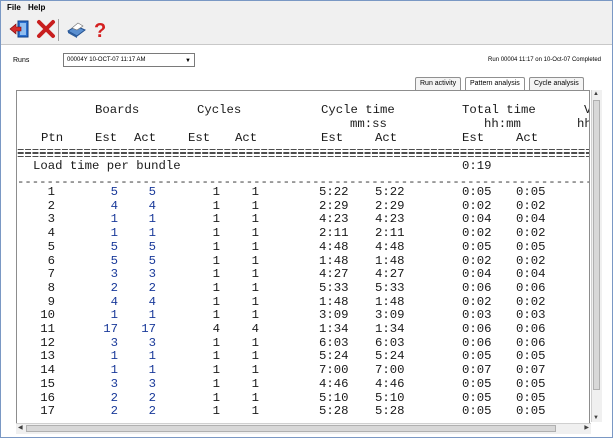  I want to click on cell-cycle-time-est: 5:28, so click(334, 411).